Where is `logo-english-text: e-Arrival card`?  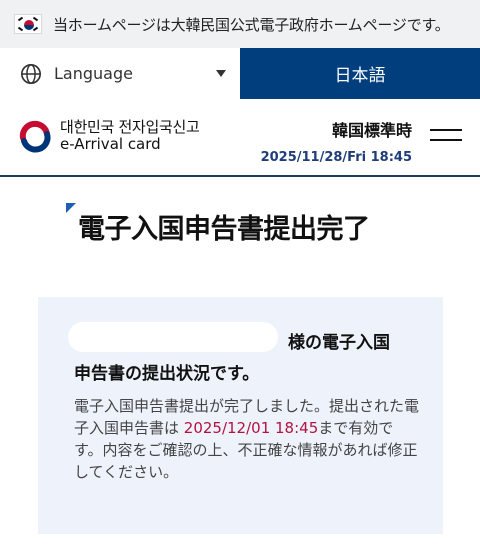
logo-english-text: e-Arrival card is located at coordinates (110, 144).